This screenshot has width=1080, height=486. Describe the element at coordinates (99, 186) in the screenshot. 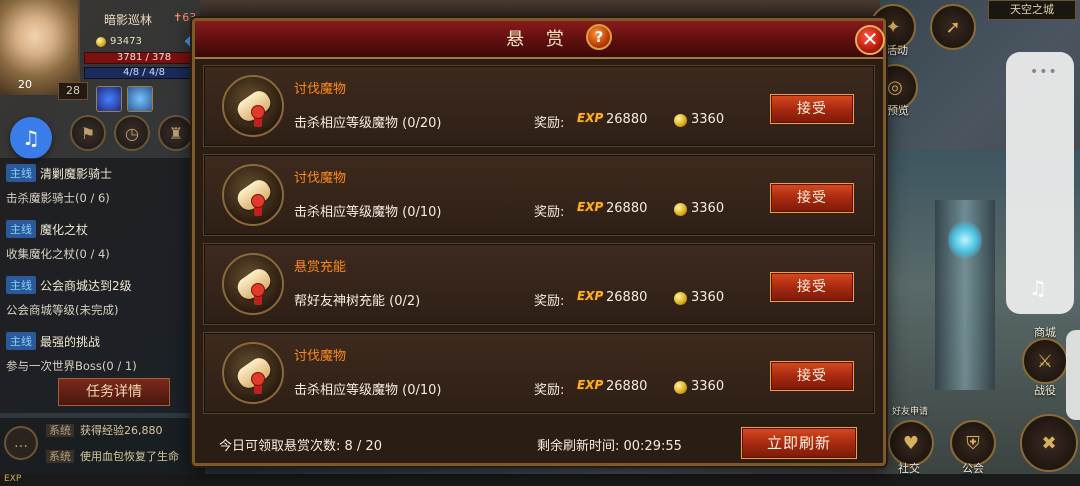

I see `quest-item: 主线 清剿魔影骑士 击杀魔影骑士(0 / 6)` at that location.